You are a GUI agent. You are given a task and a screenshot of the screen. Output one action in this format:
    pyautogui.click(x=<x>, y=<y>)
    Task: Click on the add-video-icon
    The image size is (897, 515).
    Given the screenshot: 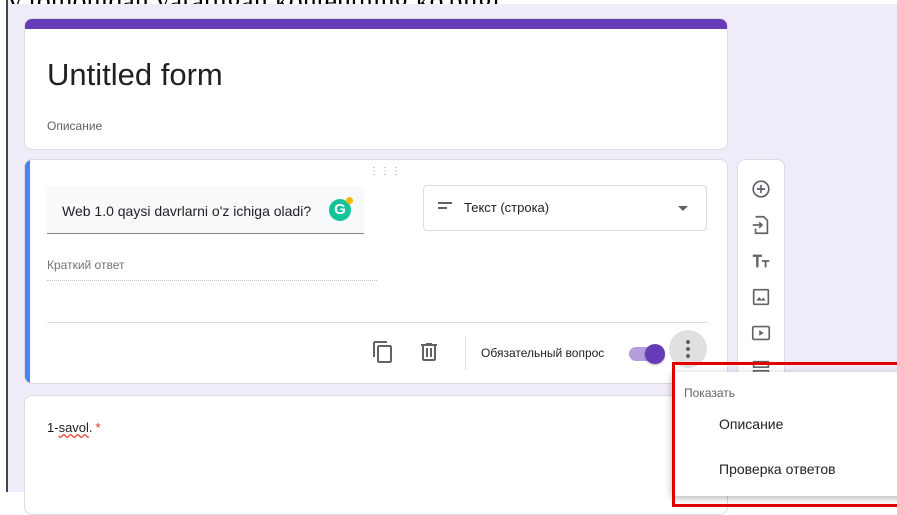 What is the action you would take?
    pyautogui.click(x=761, y=333)
    